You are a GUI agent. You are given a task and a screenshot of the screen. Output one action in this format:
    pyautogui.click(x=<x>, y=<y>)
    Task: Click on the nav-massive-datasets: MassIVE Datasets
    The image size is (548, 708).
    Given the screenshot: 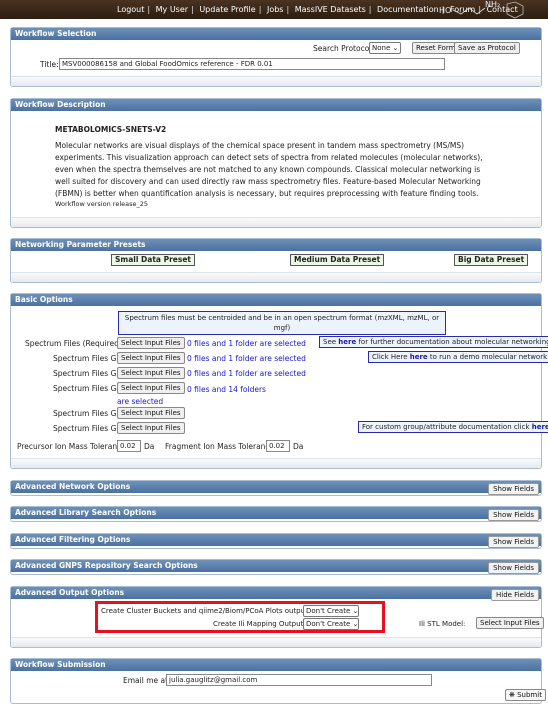 What is the action you would take?
    pyautogui.click(x=330, y=9)
    